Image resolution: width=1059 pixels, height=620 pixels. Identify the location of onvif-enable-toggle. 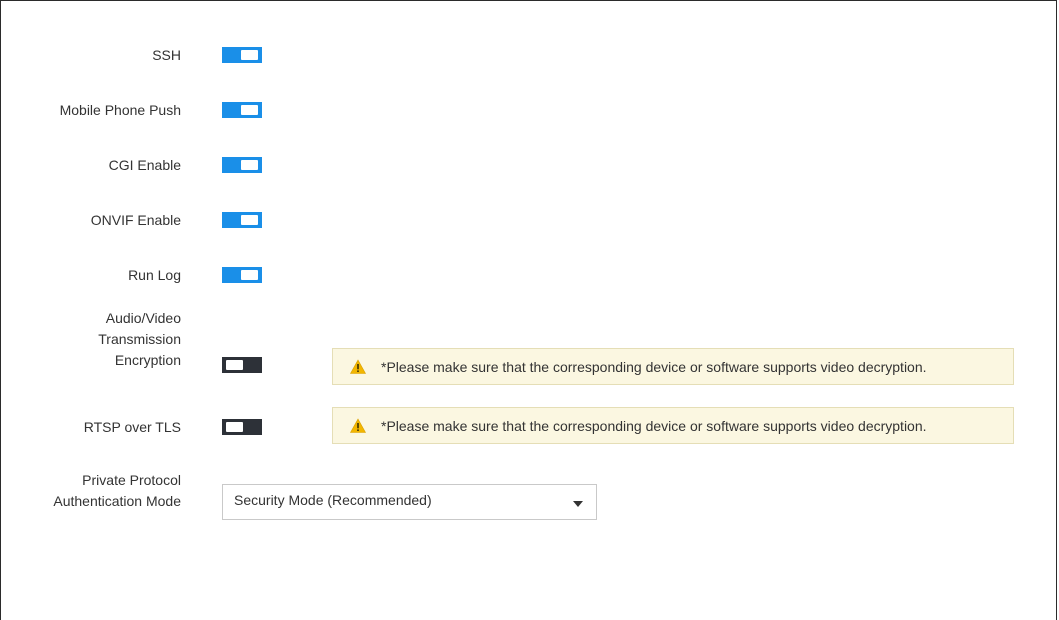
(242, 220).